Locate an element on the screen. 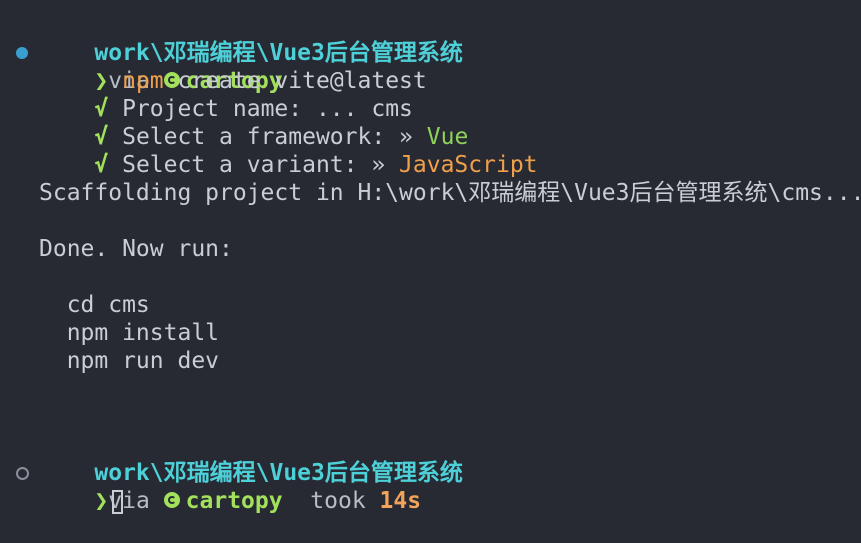 This screenshot has width=861, height=543. input-line: ❯ is located at coordinates (81, 486).